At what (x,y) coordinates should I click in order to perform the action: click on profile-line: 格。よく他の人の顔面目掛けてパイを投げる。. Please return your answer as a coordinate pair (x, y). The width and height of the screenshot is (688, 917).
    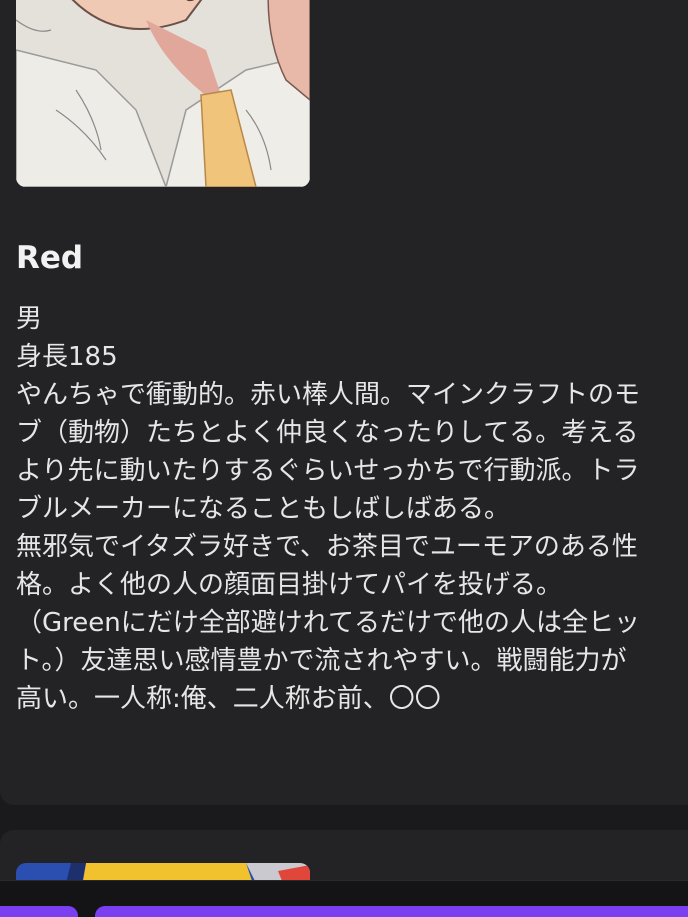
    Looking at the image, I should click on (289, 585).